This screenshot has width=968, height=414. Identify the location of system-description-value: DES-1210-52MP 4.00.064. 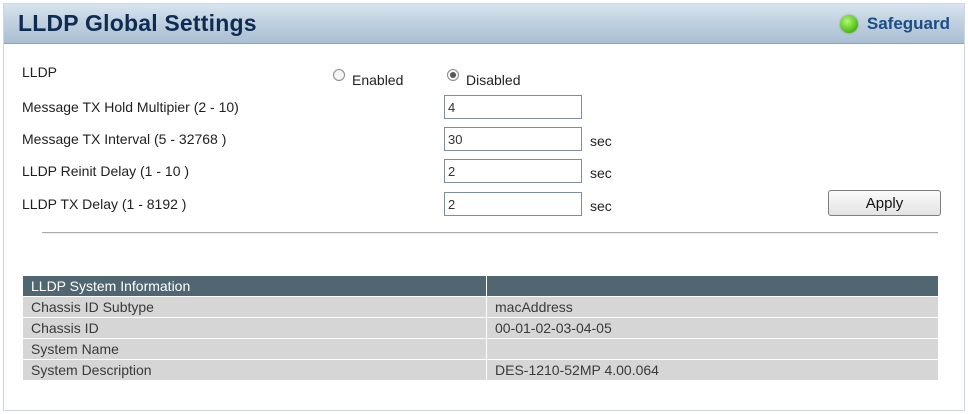
(712, 370).